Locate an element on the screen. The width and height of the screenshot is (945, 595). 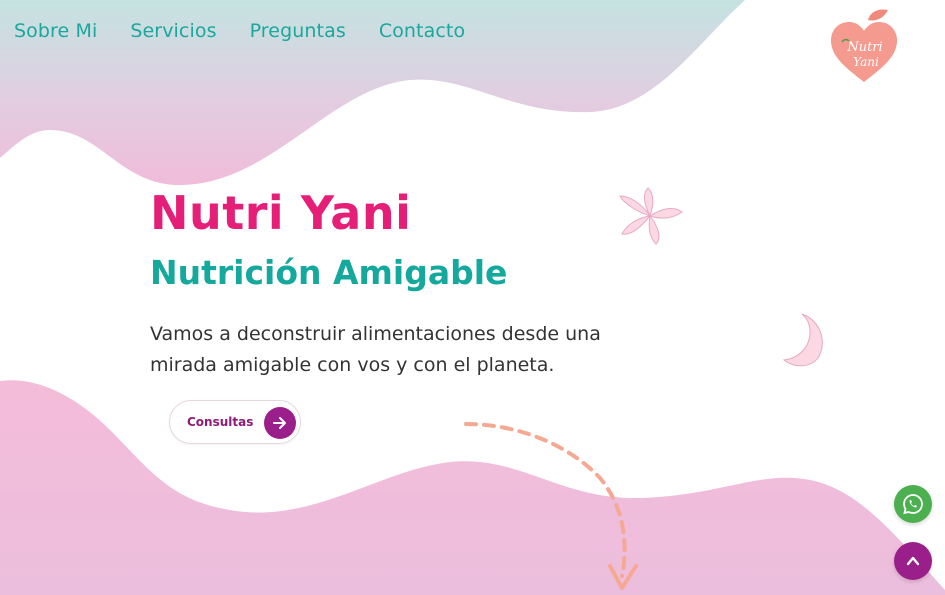
nav-link-contacto: Contacto is located at coordinates (422, 31).